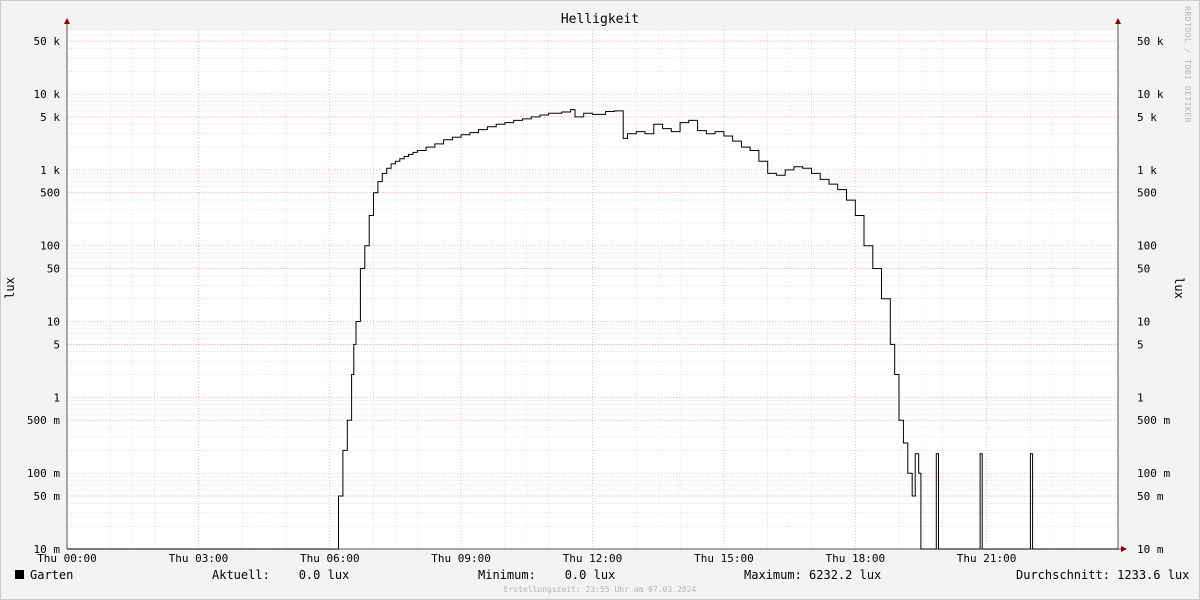 This screenshot has width=1200, height=600. What do you see at coordinates (199, 558) in the screenshot?
I see `x-tick-label: Thu 03:00` at bounding box center [199, 558].